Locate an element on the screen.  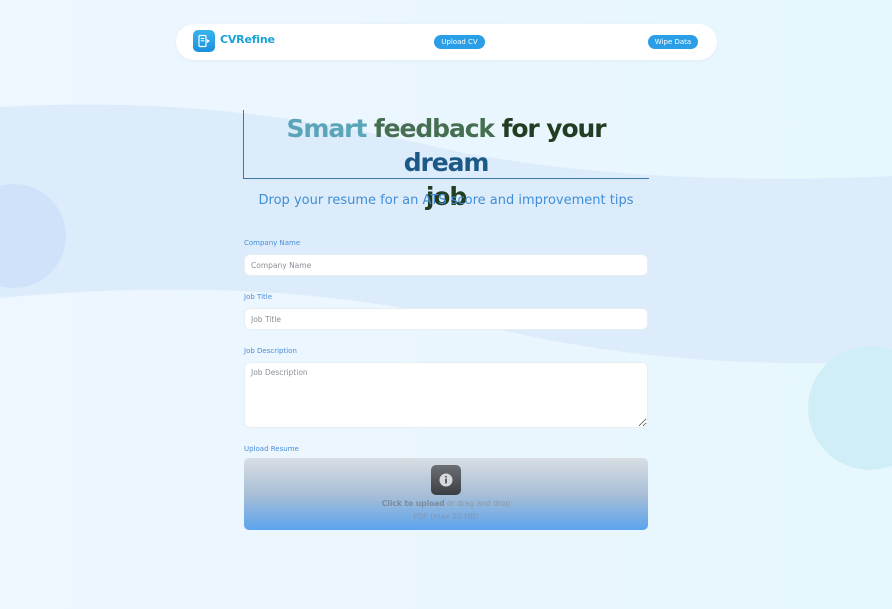
wipe-data-button: Wipe Data is located at coordinates (673, 42).